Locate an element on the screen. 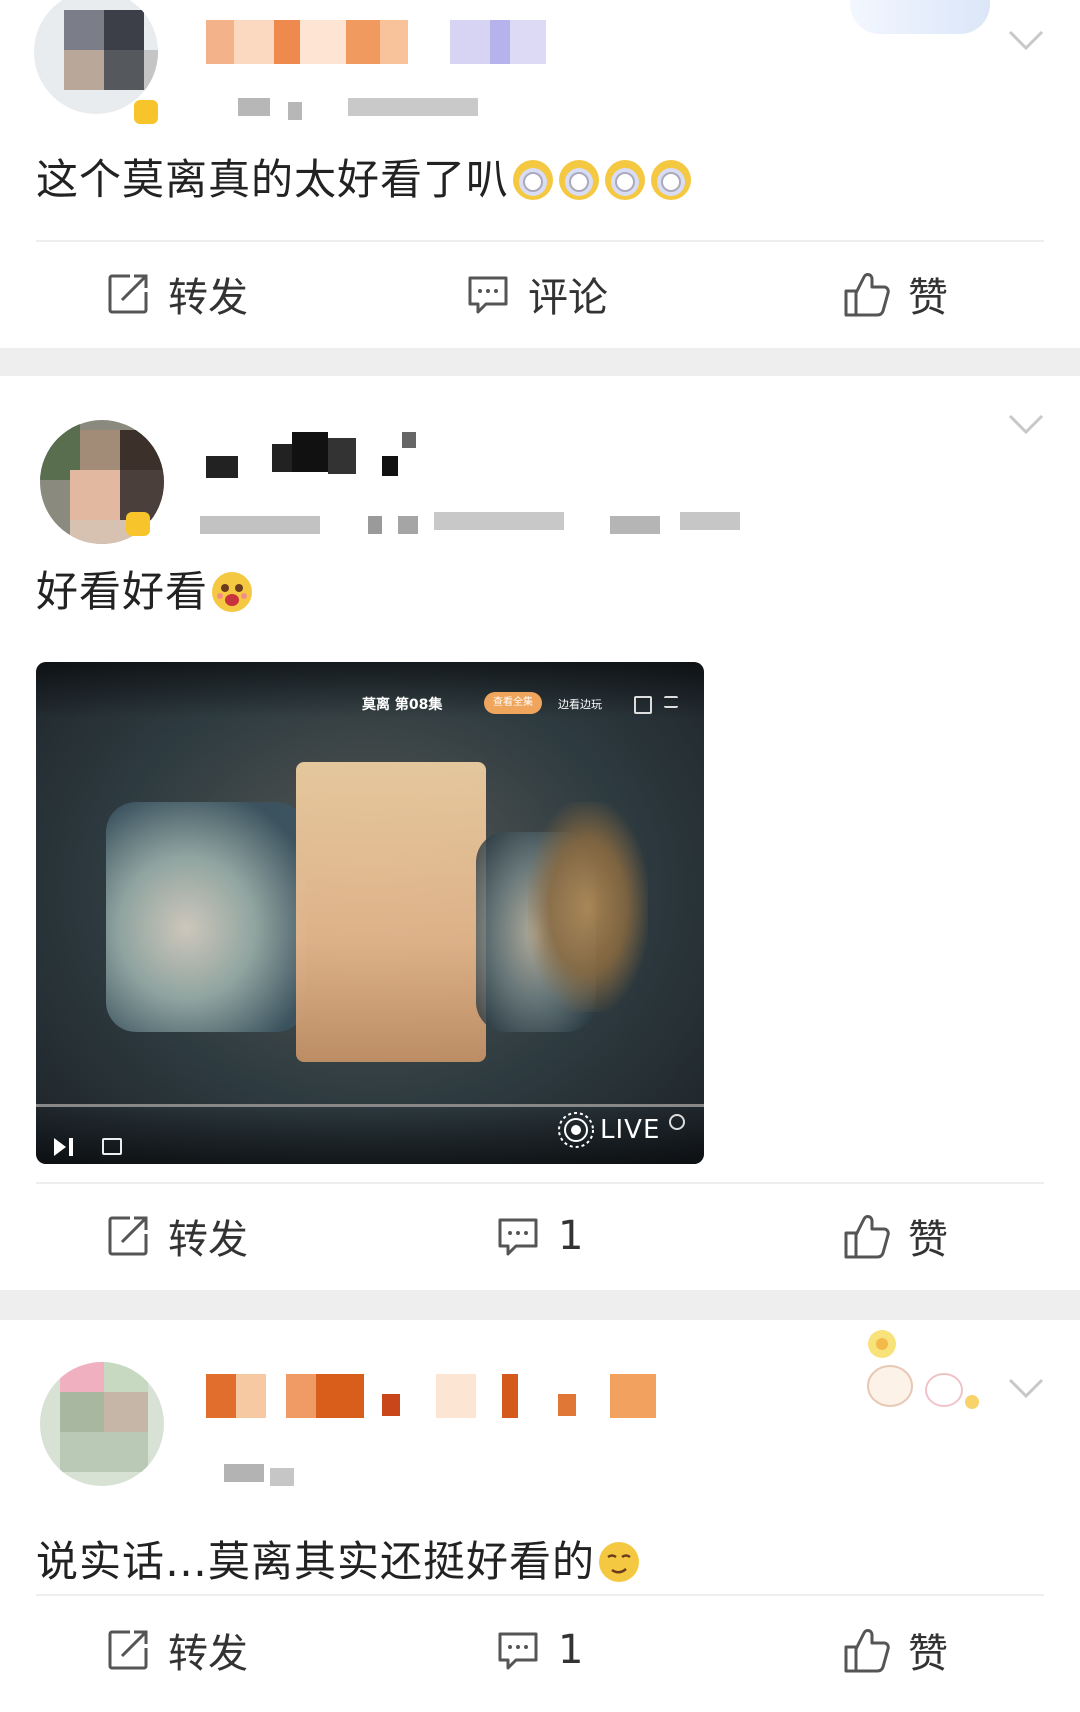 The height and width of the screenshot is (1712, 1080). pip-icon is located at coordinates (112, 1146).